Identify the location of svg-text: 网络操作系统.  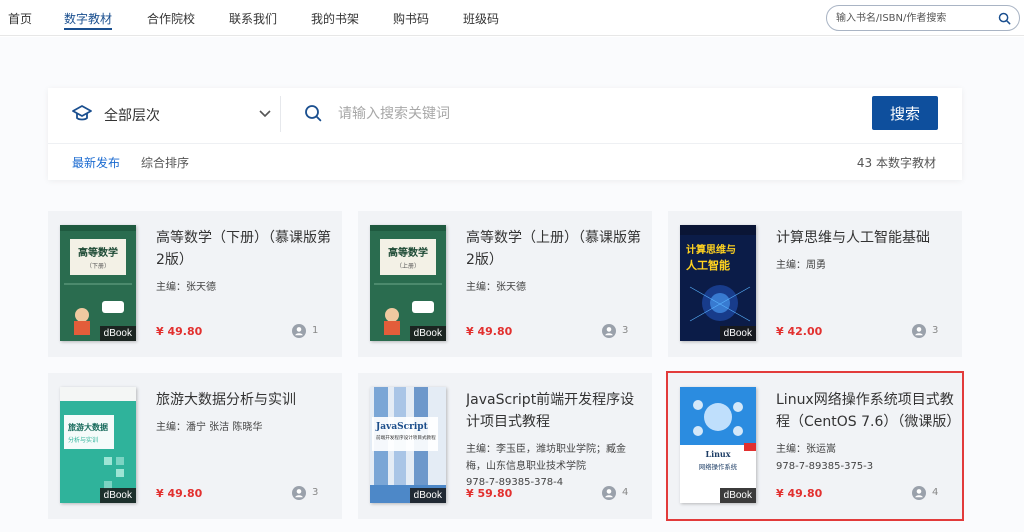
(718, 466).